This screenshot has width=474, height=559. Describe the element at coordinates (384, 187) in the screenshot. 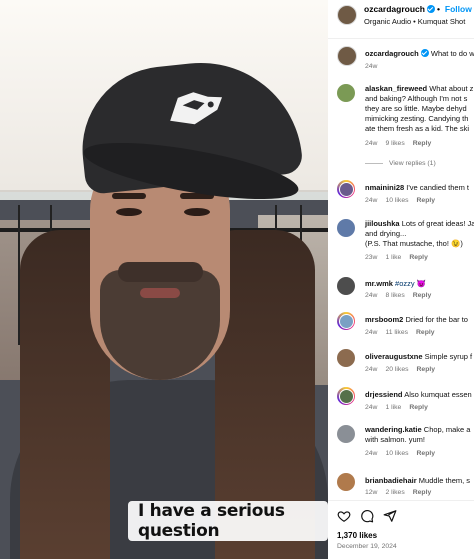

I see `comment-username: nmainini28` at that location.